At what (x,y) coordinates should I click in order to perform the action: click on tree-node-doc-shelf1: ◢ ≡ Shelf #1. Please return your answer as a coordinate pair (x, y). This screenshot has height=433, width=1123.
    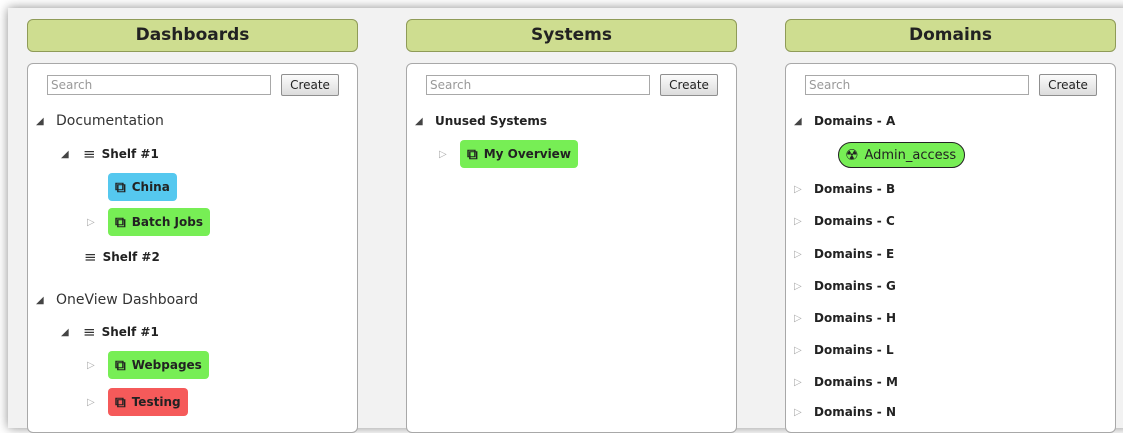
    Looking at the image, I should click on (110, 154).